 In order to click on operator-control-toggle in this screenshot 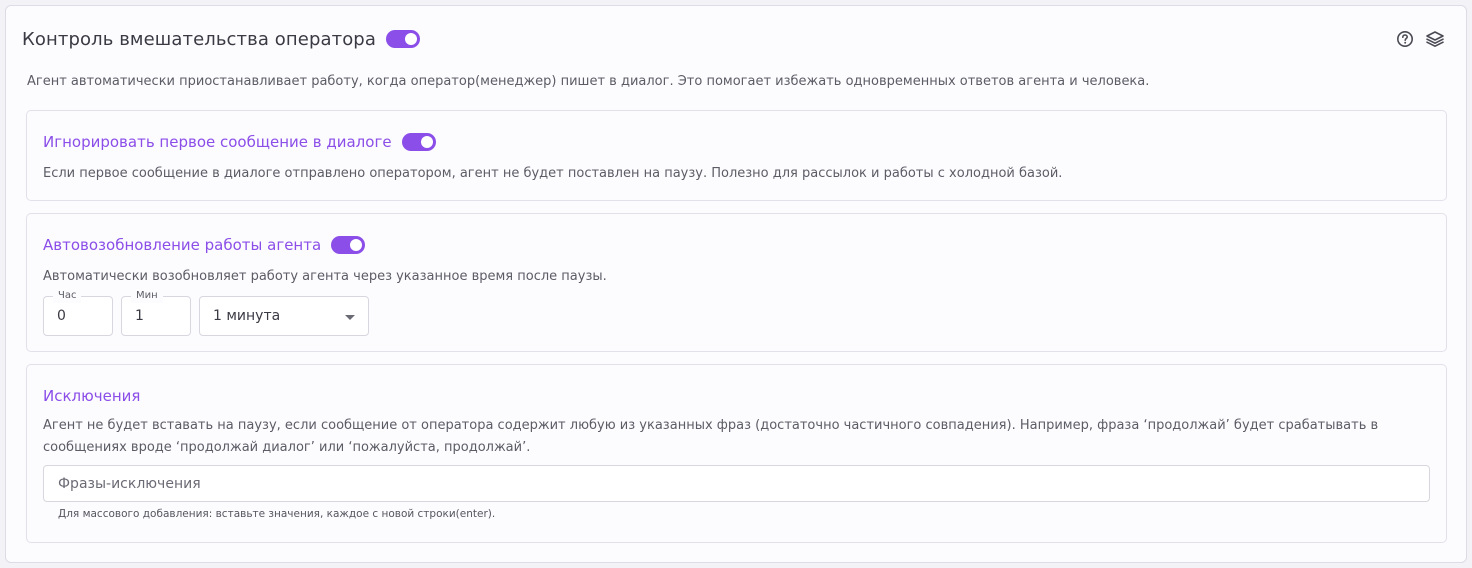, I will do `click(402, 39)`.